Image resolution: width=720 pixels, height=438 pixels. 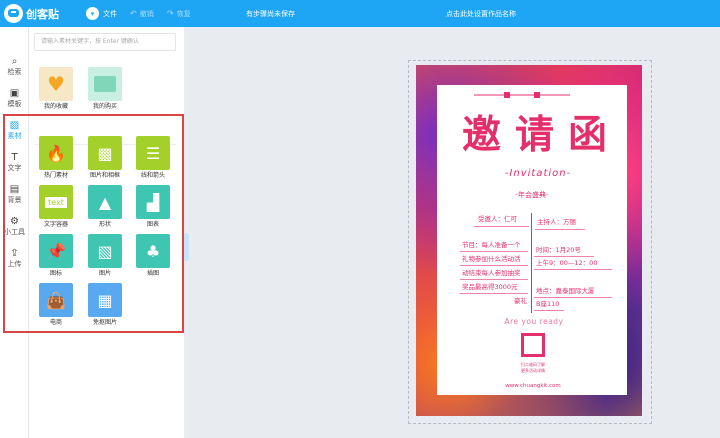 What do you see at coordinates (56, 90) in the screenshot?
I see `tile-my-favorites: ♥ 我的收藏` at bounding box center [56, 90].